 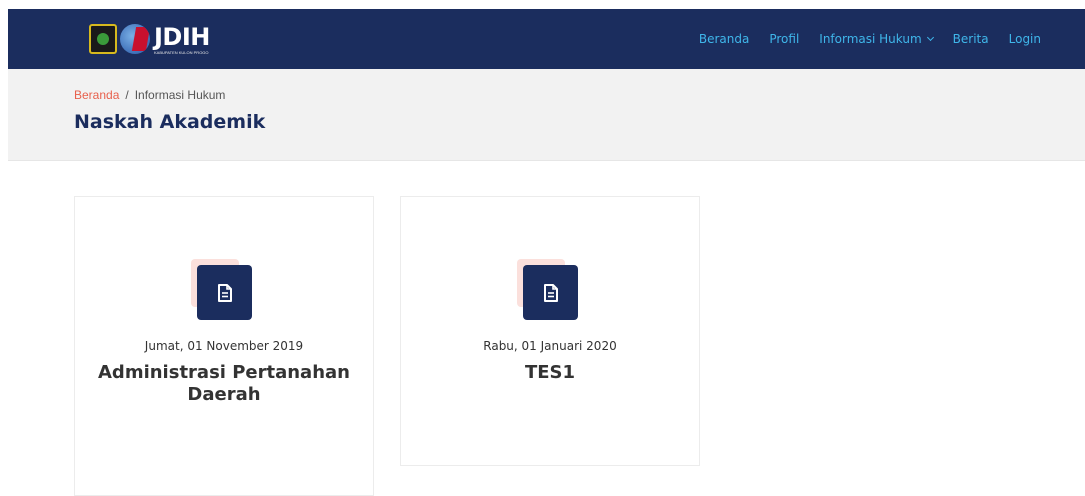 What do you see at coordinates (550, 373) in the screenshot?
I see `card-title: TES1` at bounding box center [550, 373].